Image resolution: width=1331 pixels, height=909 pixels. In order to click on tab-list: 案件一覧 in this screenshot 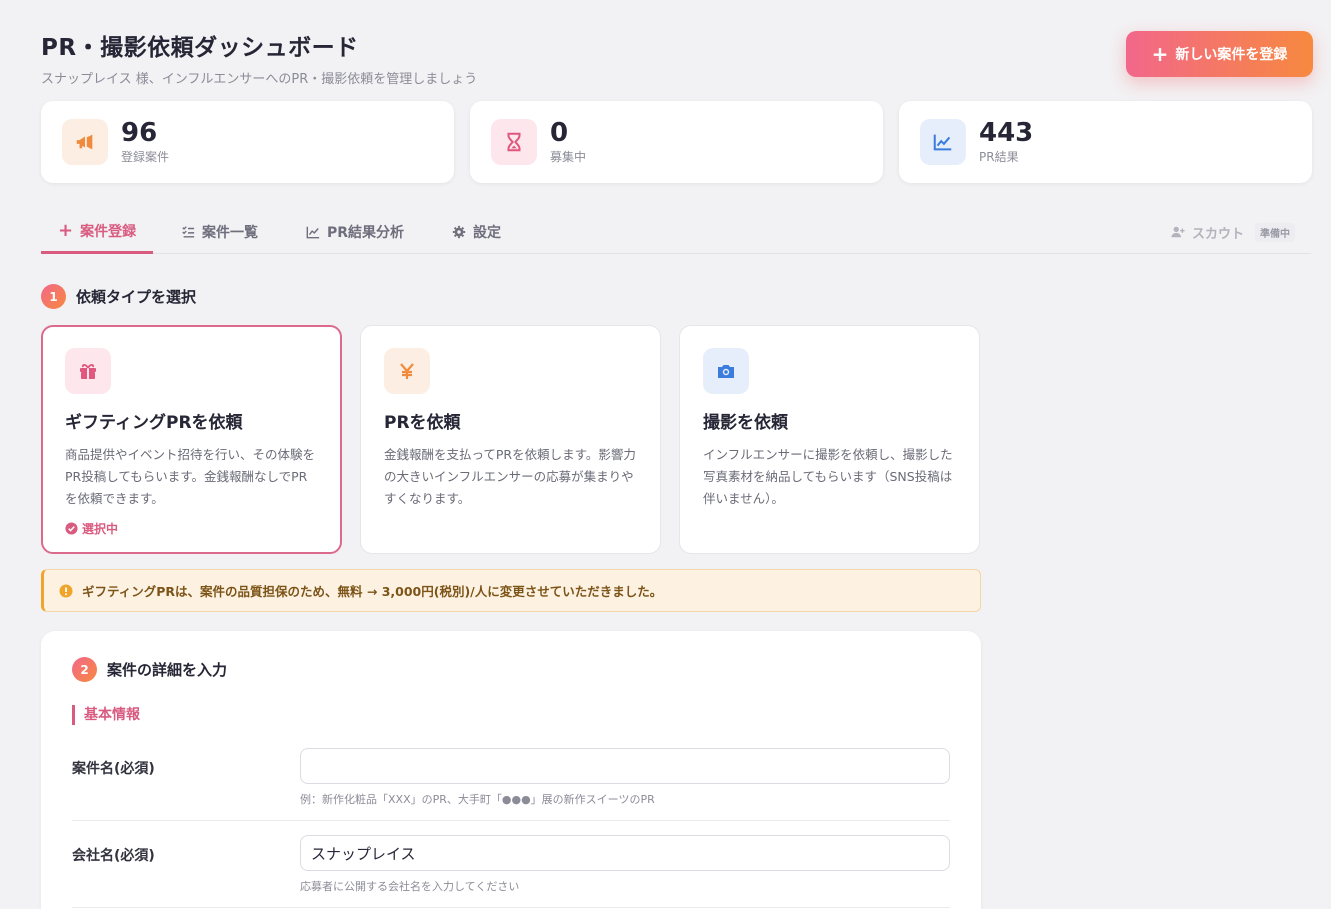, I will do `click(219, 232)`.